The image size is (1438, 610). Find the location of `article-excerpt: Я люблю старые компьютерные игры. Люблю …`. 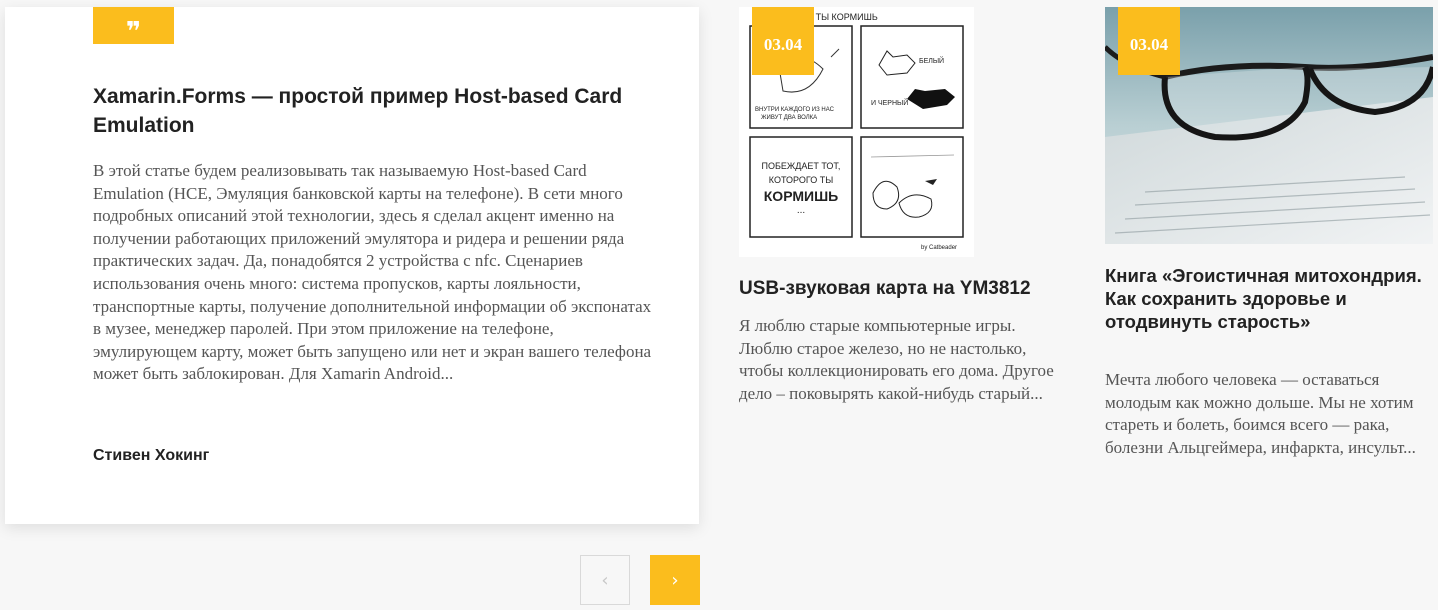

article-excerpt: Я люблю старые компьютерные игры. Люблю … is located at coordinates (896, 359).